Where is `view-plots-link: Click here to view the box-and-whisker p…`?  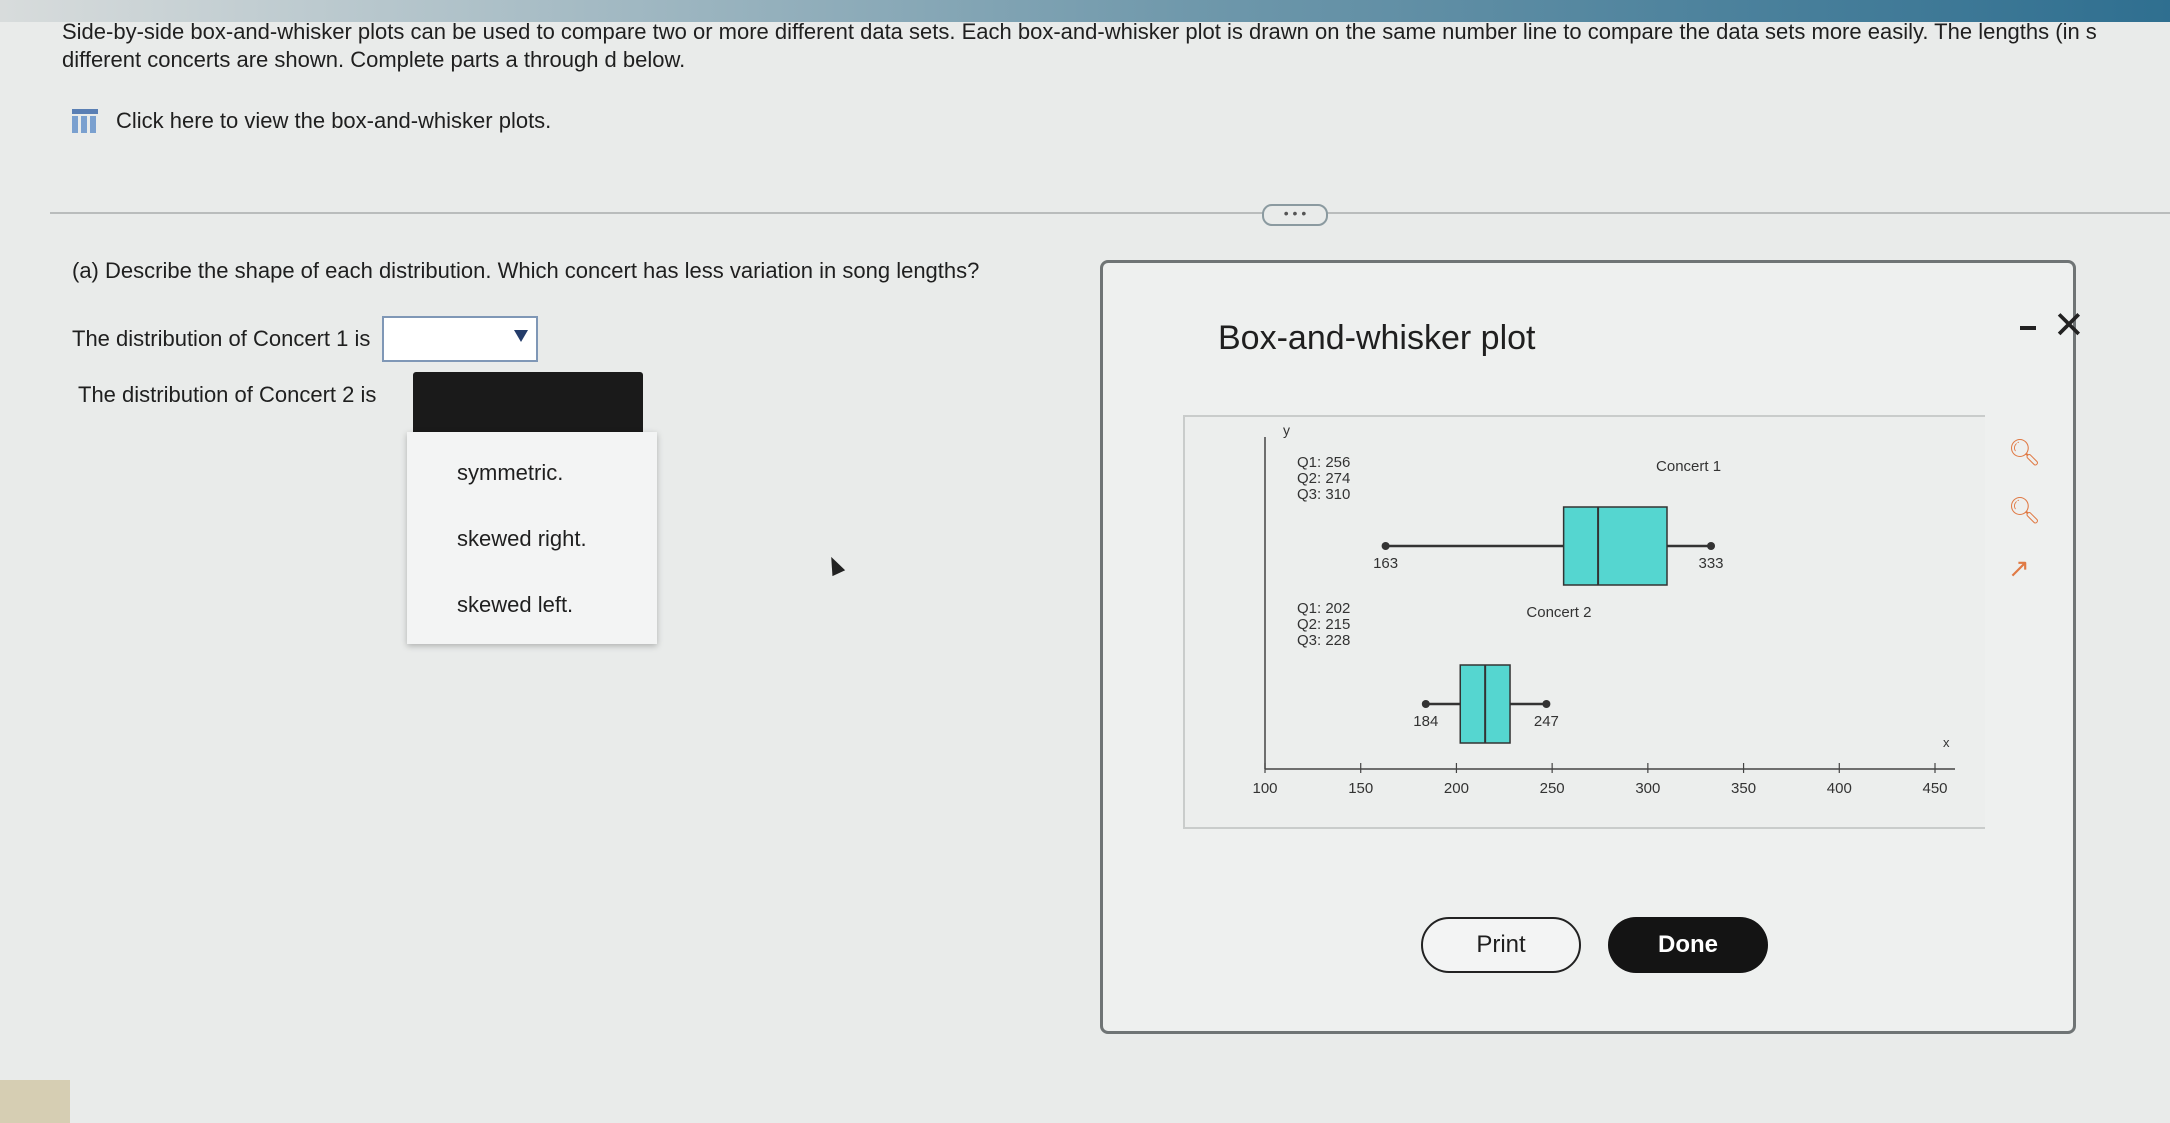 view-plots-link: Click here to view the box-and-whisker p… is located at coordinates (311, 121).